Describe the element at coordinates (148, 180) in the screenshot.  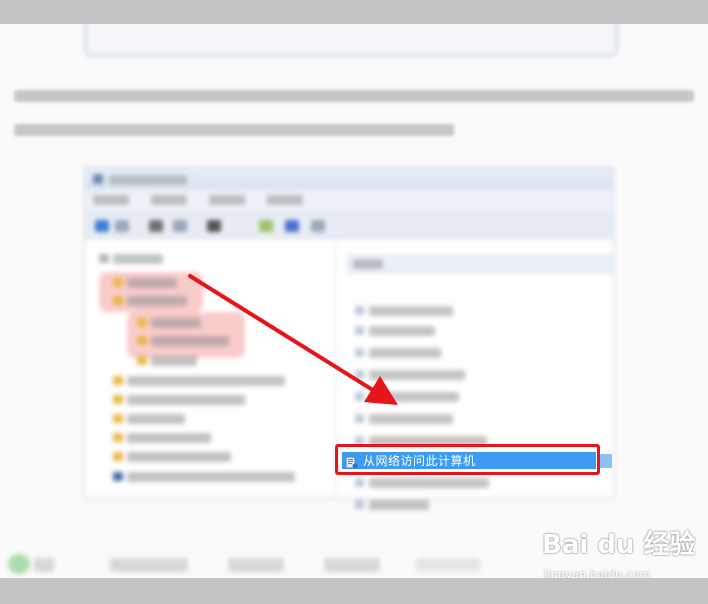
I see `window-title-text` at that location.